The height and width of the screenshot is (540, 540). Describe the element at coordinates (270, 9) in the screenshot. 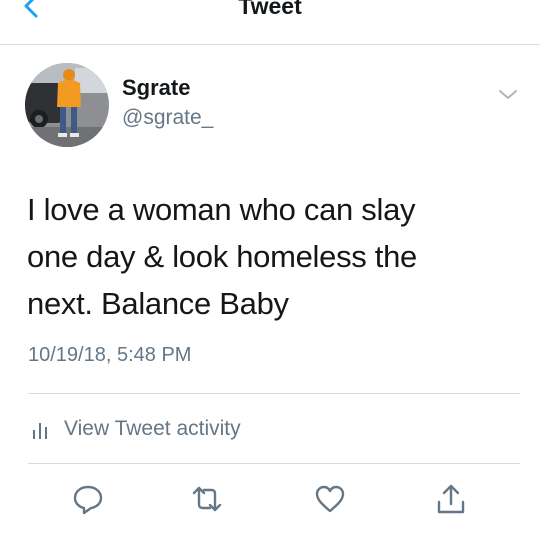

I see `page-title: Tweet` at that location.